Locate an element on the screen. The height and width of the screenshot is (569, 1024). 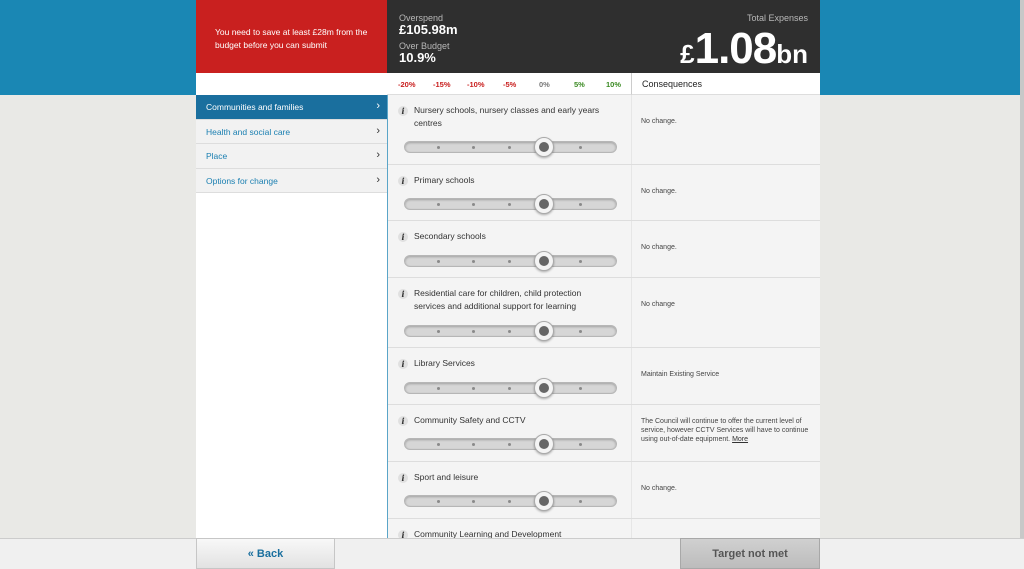
scale-label: -10% is located at coordinates (476, 84).